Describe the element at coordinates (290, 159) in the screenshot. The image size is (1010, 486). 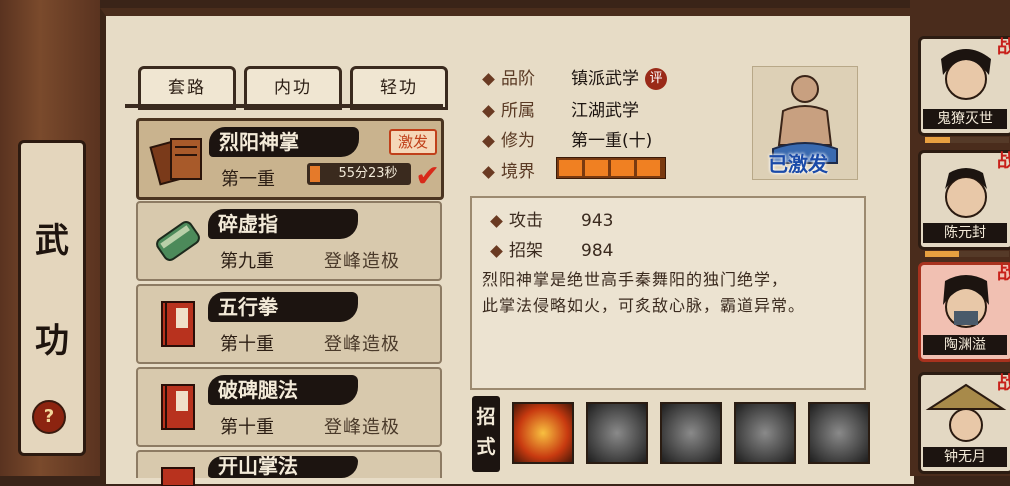
I see `skill-item-lieyang: 烈阳神掌 激发 第一重 55分23秒 ✔` at that location.